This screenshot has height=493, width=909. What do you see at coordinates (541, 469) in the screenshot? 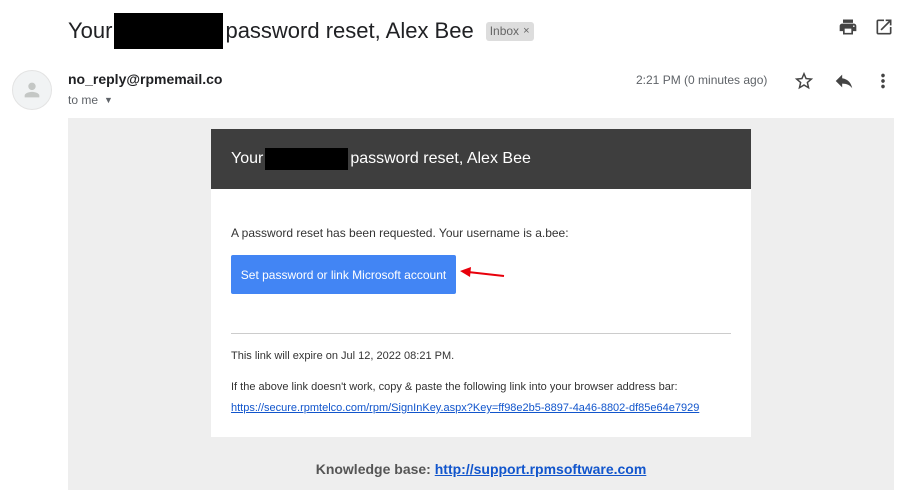
I see `knowledge-base-link: http://support.rpmsoftware.com` at bounding box center [541, 469].